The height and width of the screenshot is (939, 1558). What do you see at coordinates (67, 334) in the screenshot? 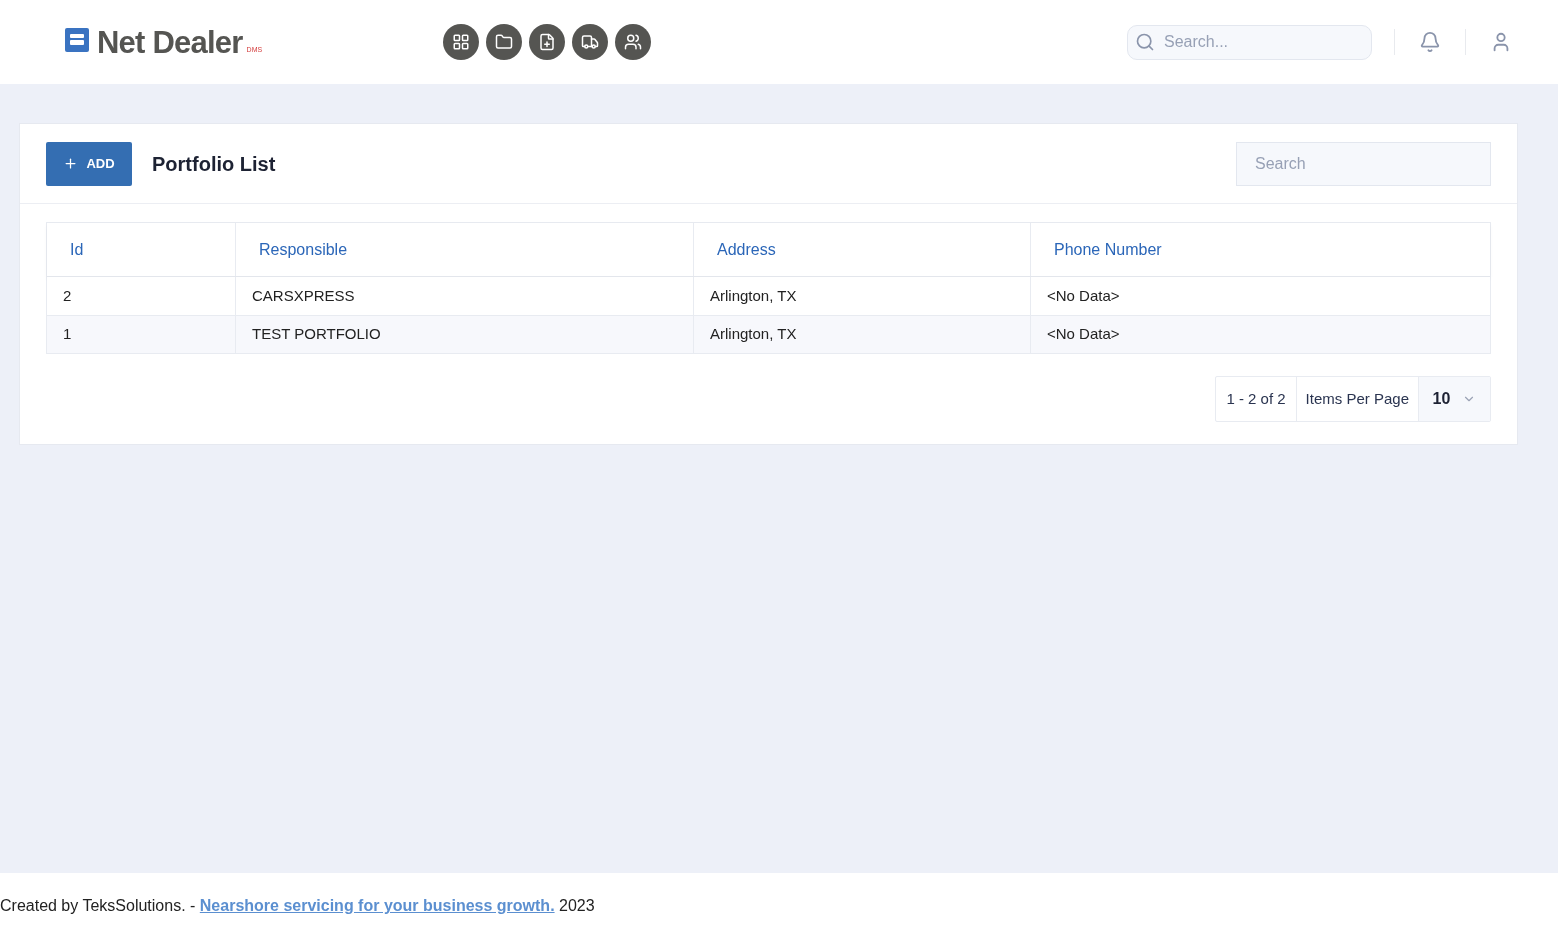
I see `table-cell-text: 1` at bounding box center [67, 334].